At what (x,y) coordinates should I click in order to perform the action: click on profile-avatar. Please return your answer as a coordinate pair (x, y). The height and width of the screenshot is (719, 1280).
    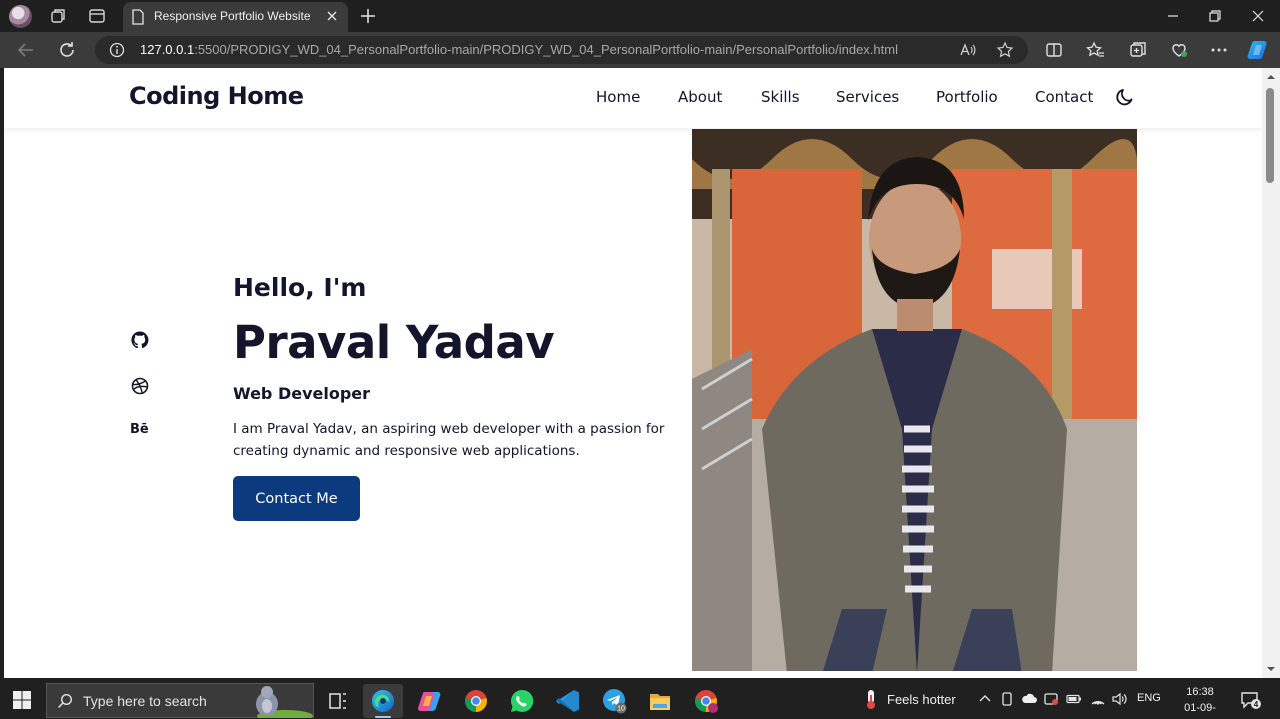
    Looking at the image, I should click on (20, 16).